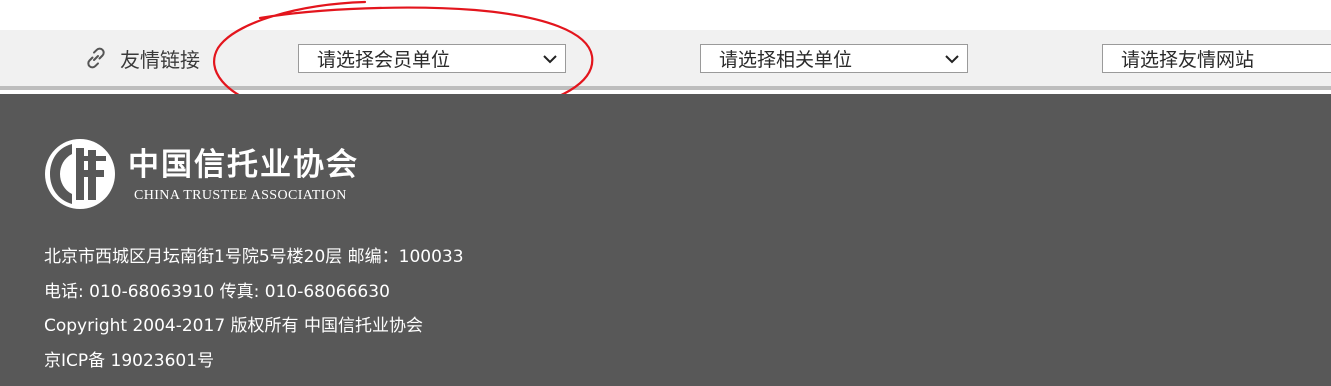 This screenshot has width=1331, height=386. What do you see at coordinates (217, 291) in the screenshot?
I see `footer-phone-fax: 电话: 010-68063910 传真: 010-68066630` at bounding box center [217, 291].